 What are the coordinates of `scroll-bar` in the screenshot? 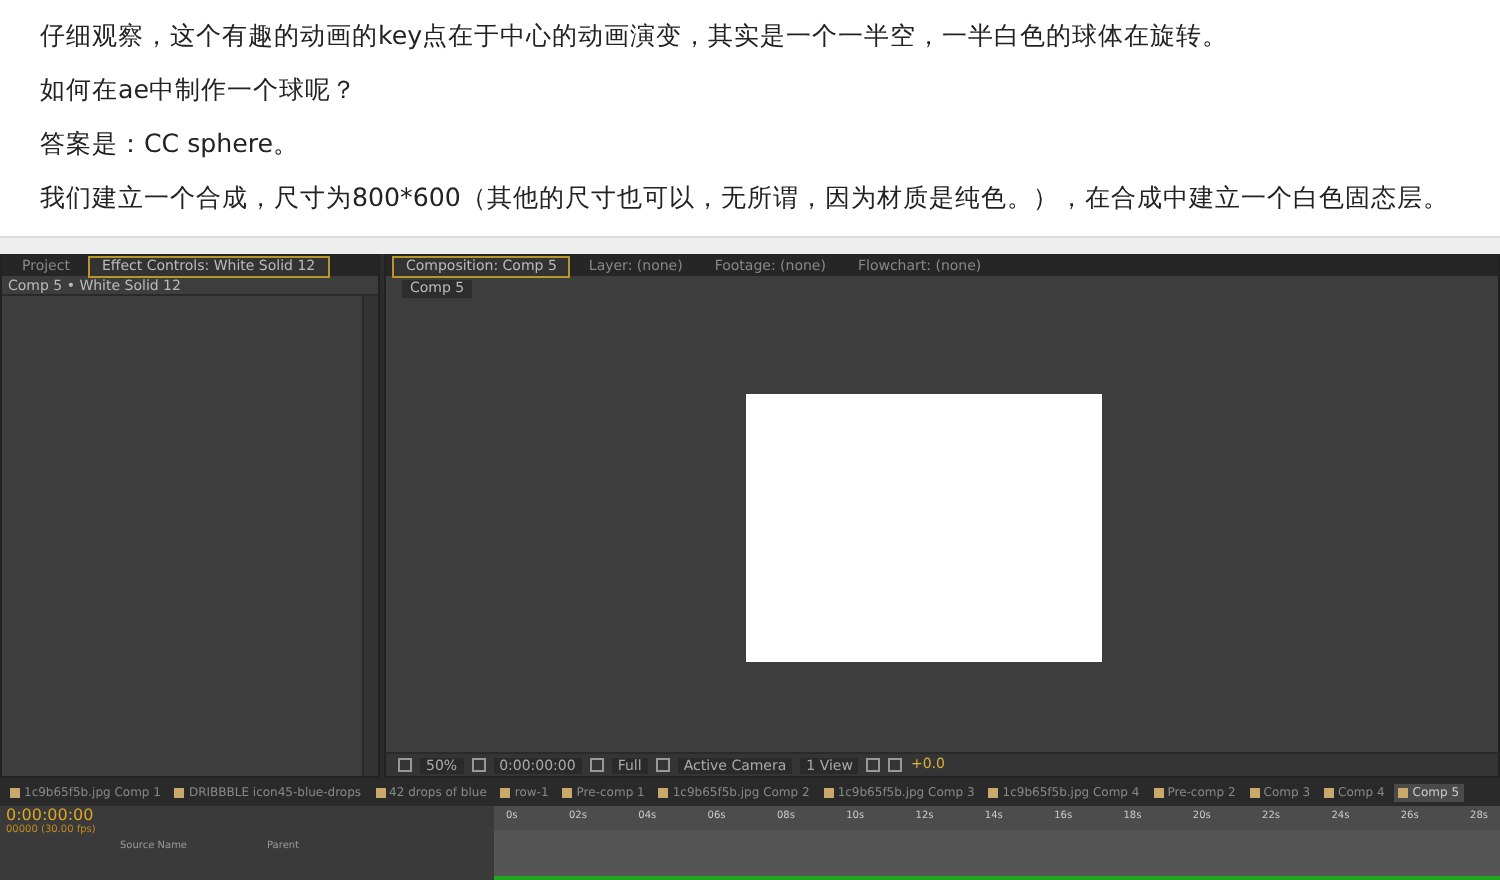 It's located at (370, 536).